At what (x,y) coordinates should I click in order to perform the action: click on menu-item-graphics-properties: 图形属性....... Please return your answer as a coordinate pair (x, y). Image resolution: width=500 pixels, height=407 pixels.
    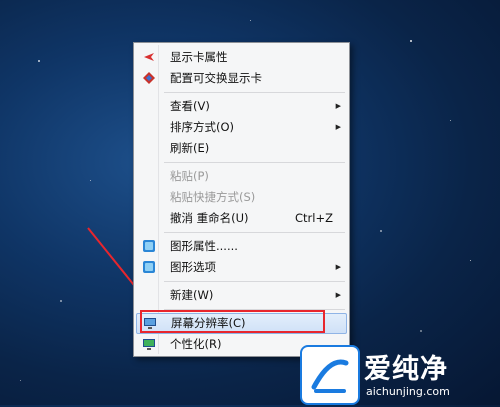
    Looking at the image, I should click on (241, 246).